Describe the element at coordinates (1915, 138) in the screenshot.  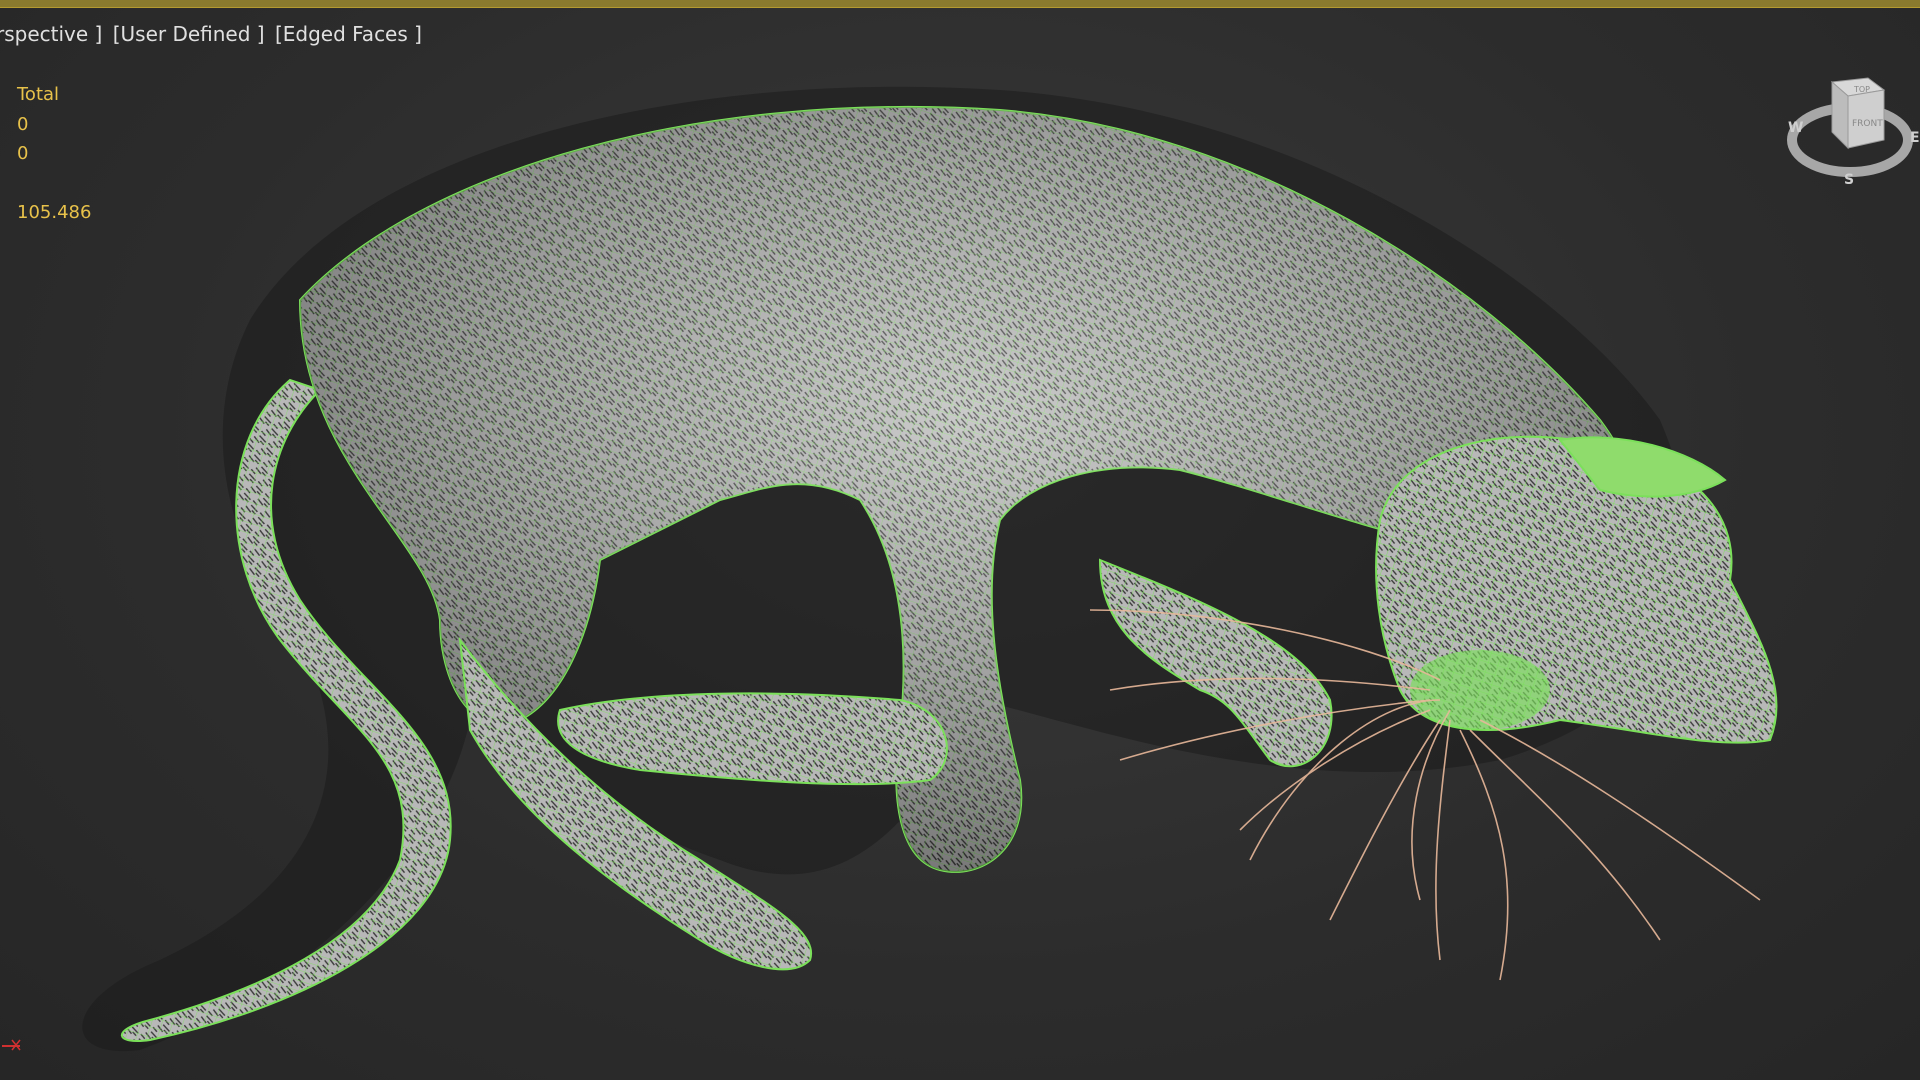
I see `viewcube-compass-e: E` at that location.